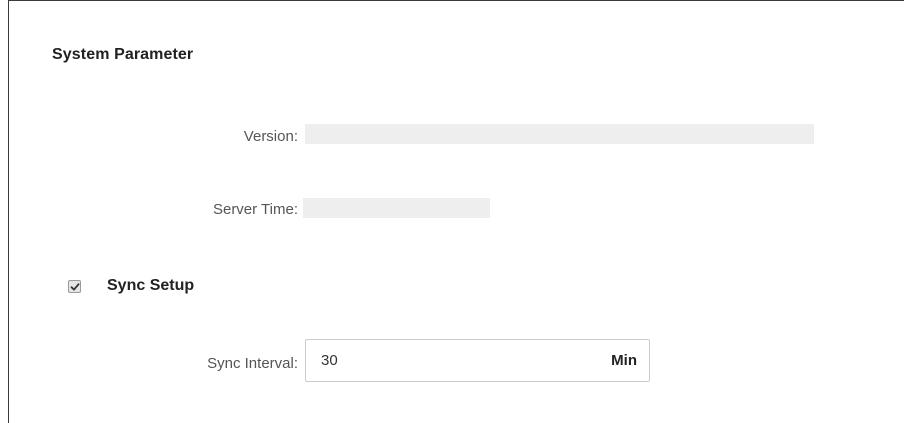 This screenshot has width=904, height=423. Describe the element at coordinates (624, 360) in the screenshot. I see `sync-interval-unit: Min` at that location.